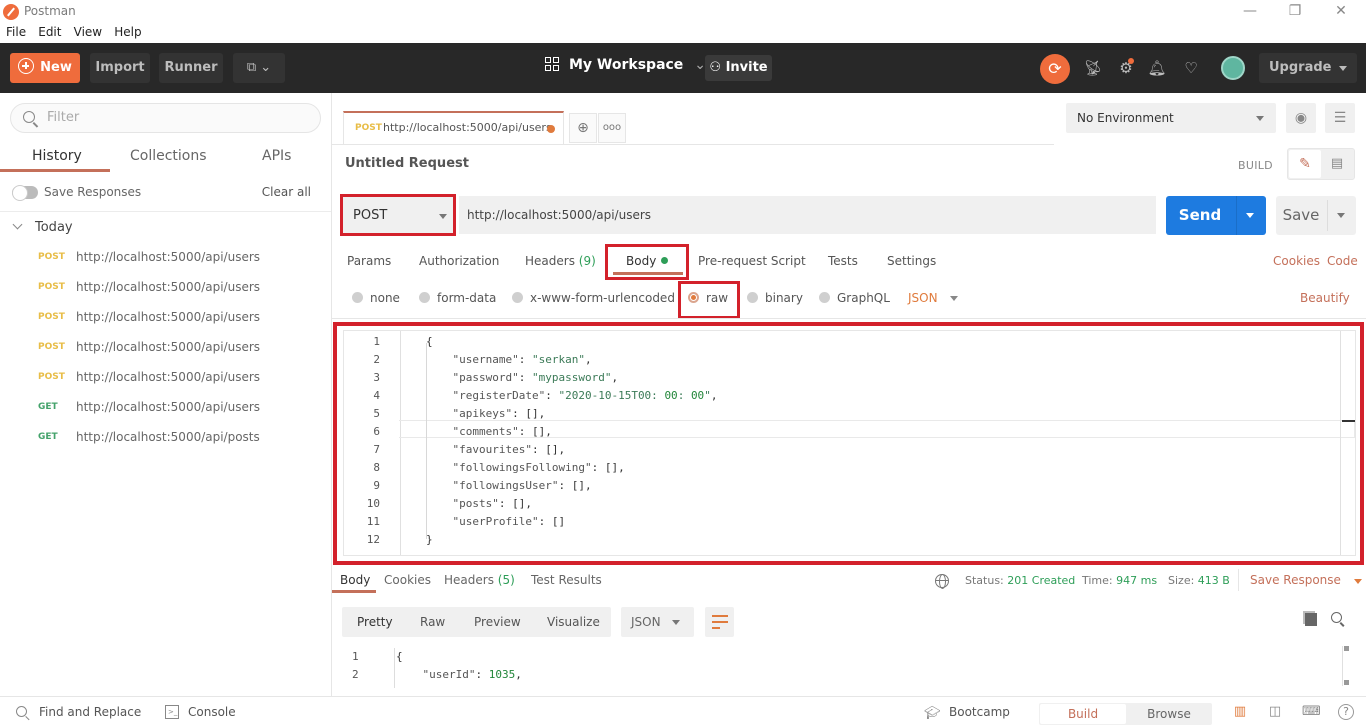  What do you see at coordinates (45, 68) in the screenshot?
I see `new-button: New` at bounding box center [45, 68].